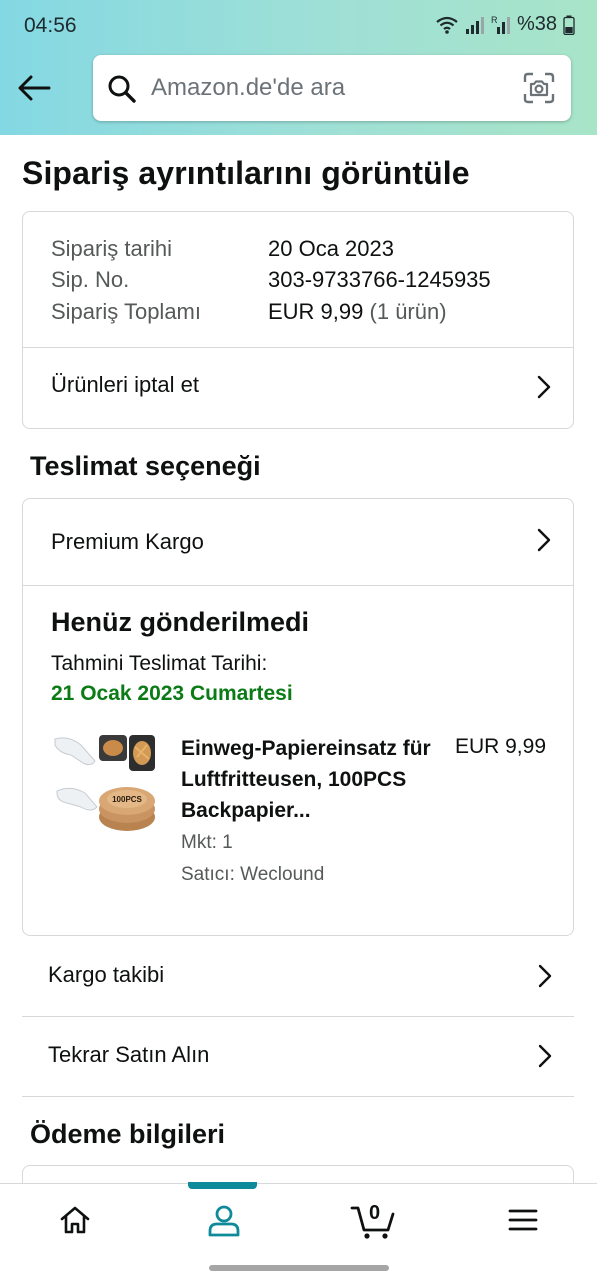 The width and height of the screenshot is (597, 1281). I want to click on header: 04:56 R %38, so click(298, 67).